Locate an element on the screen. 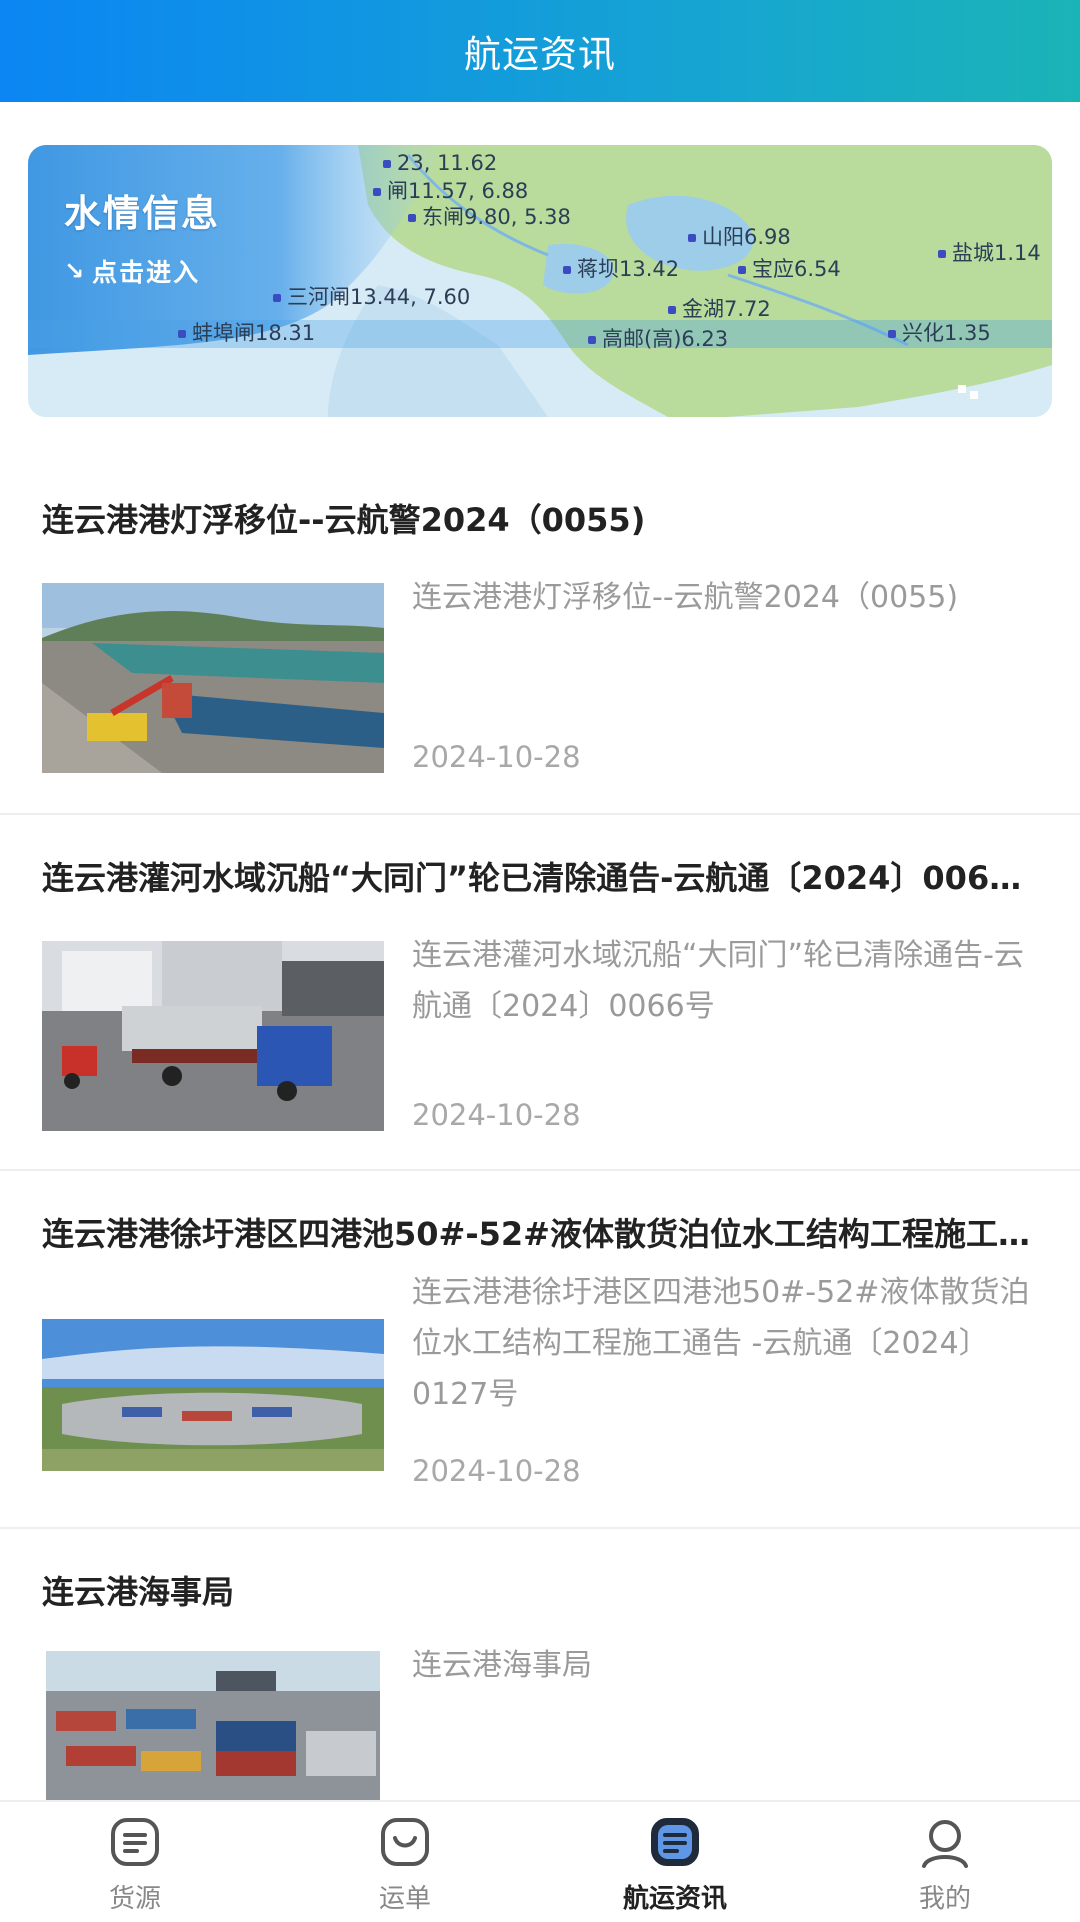  tab-label: 运单 is located at coordinates (404, 1899).